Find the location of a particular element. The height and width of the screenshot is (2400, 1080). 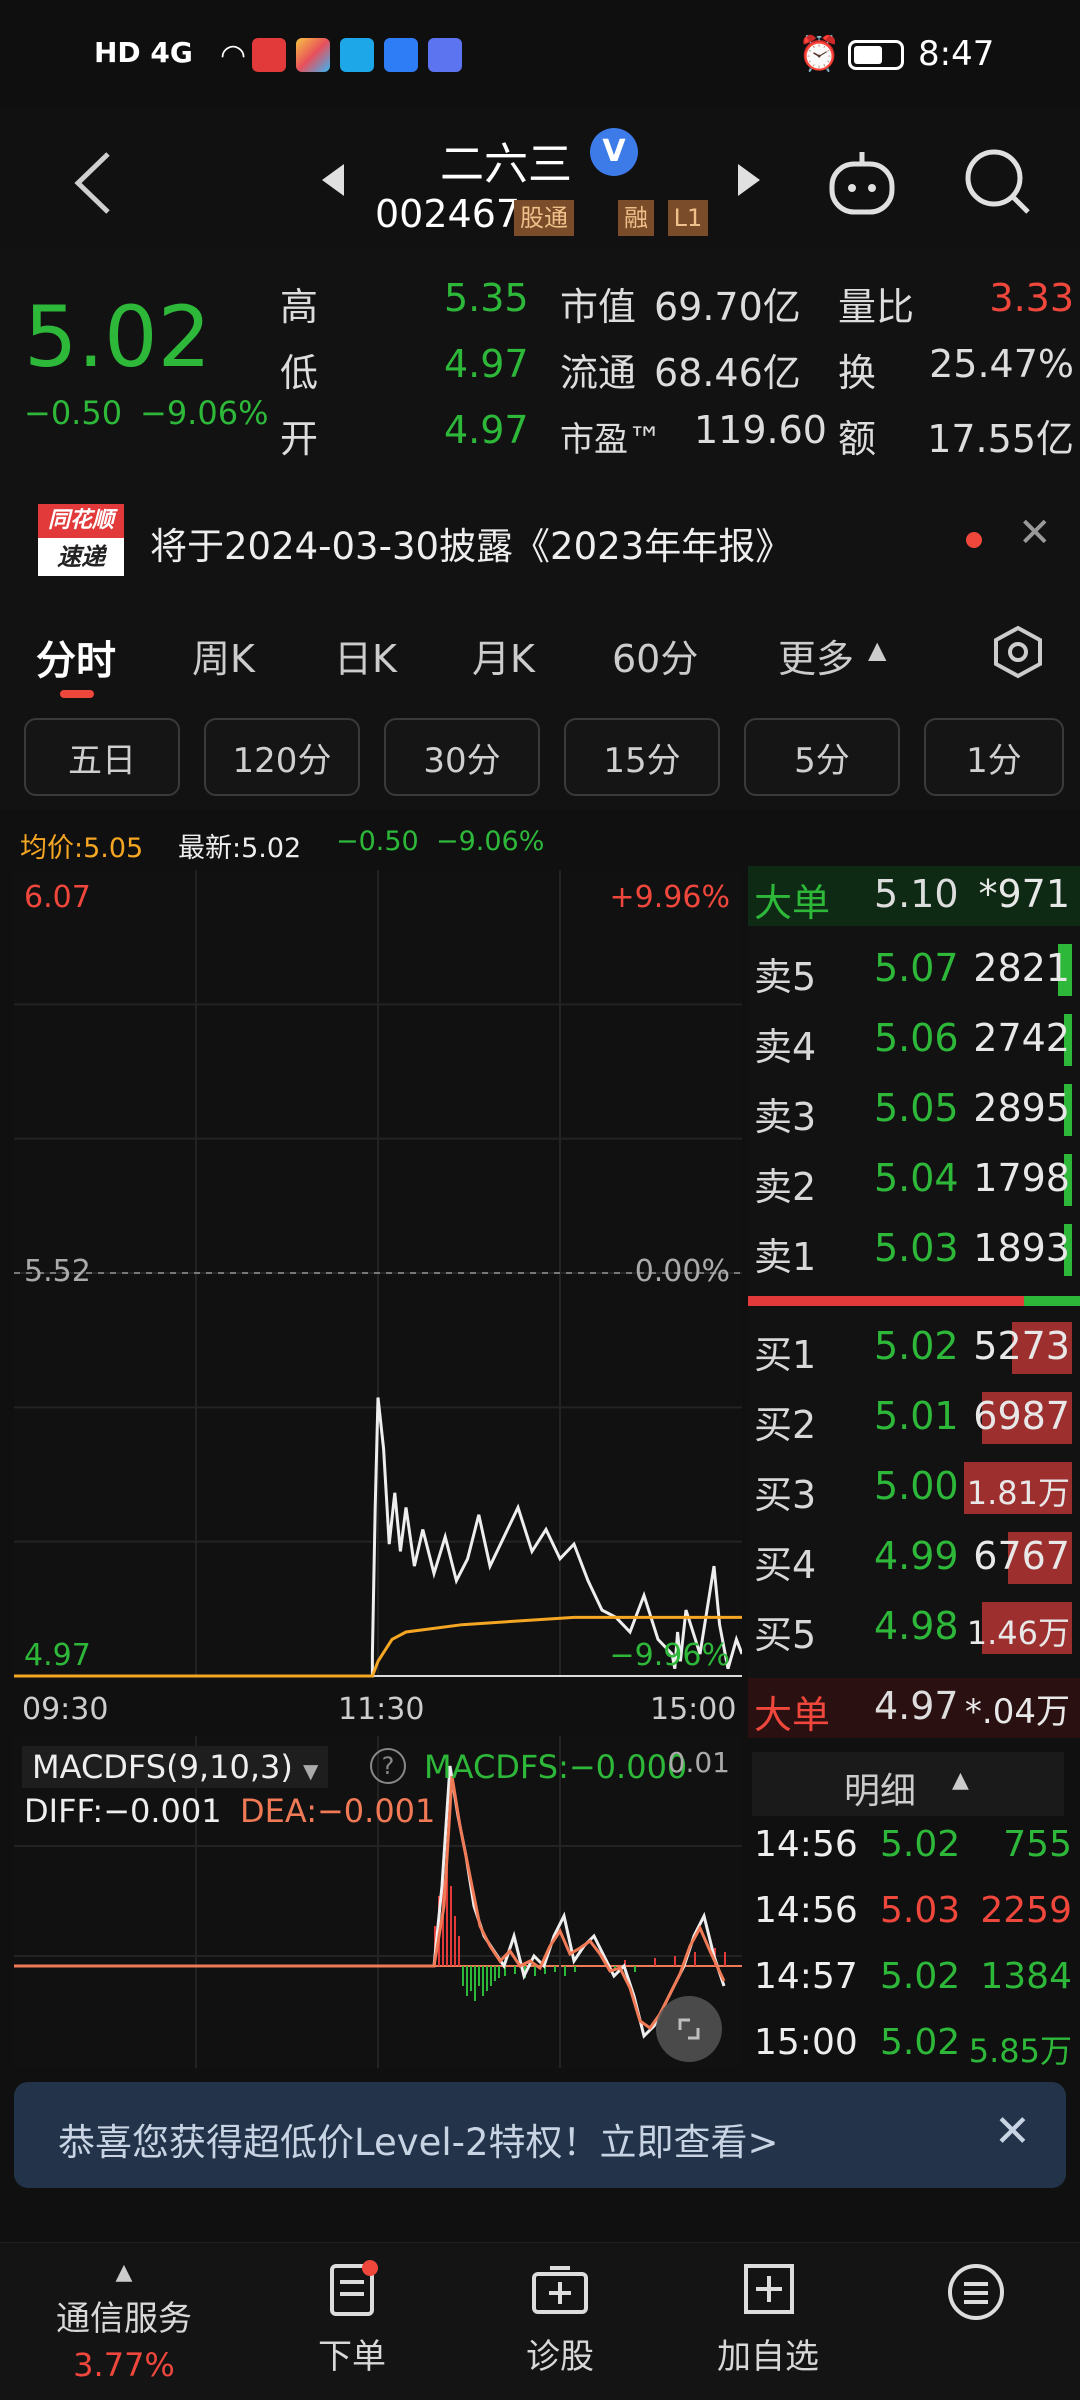

alarm-icon: ⏰ is located at coordinates (819, 54).